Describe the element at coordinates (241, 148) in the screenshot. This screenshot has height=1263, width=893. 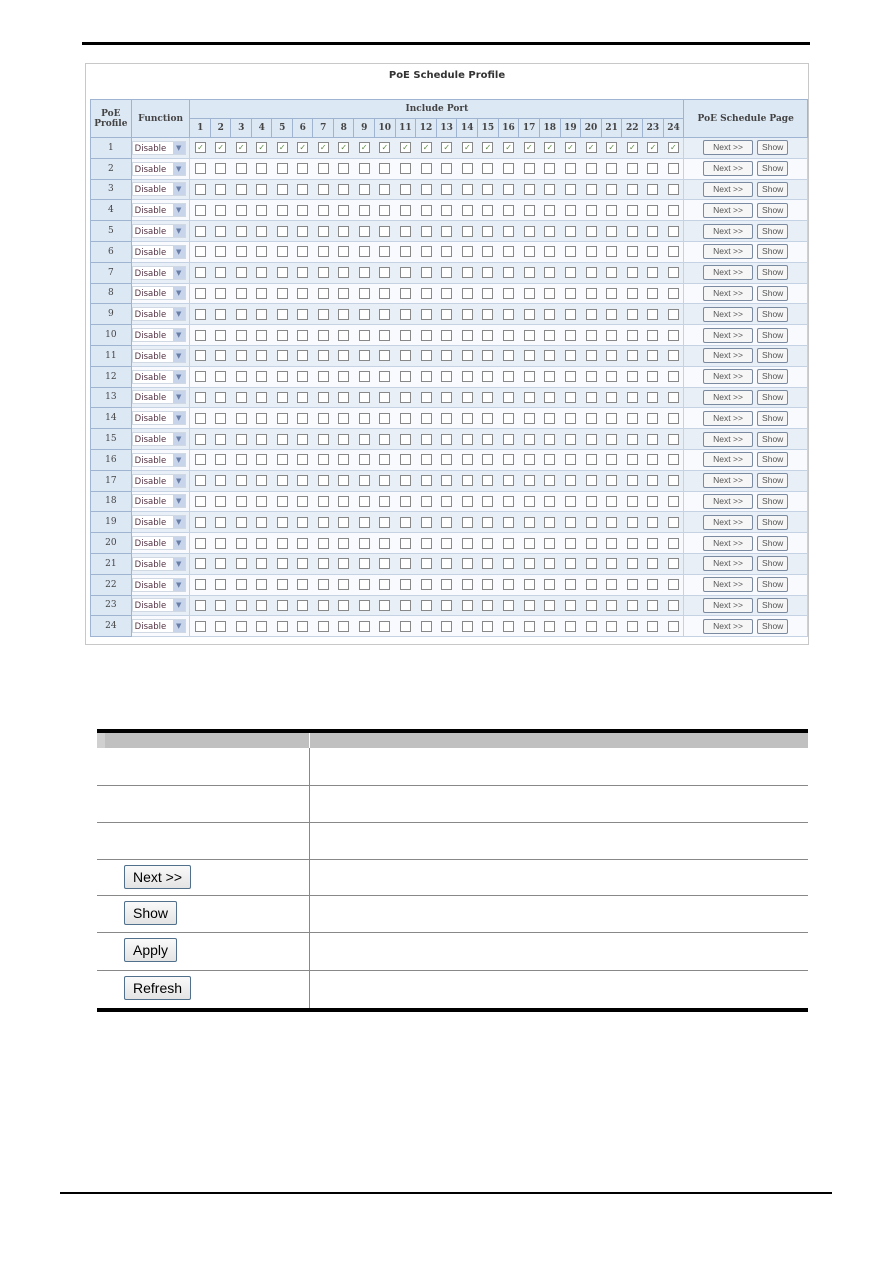
I see `port-checkbox: ✓` at that location.